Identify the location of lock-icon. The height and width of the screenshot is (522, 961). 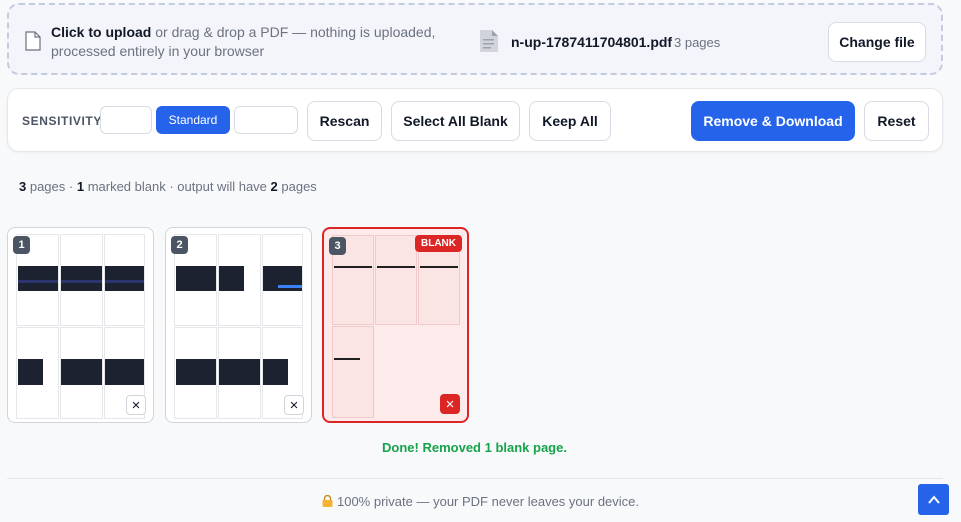
(327, 501).